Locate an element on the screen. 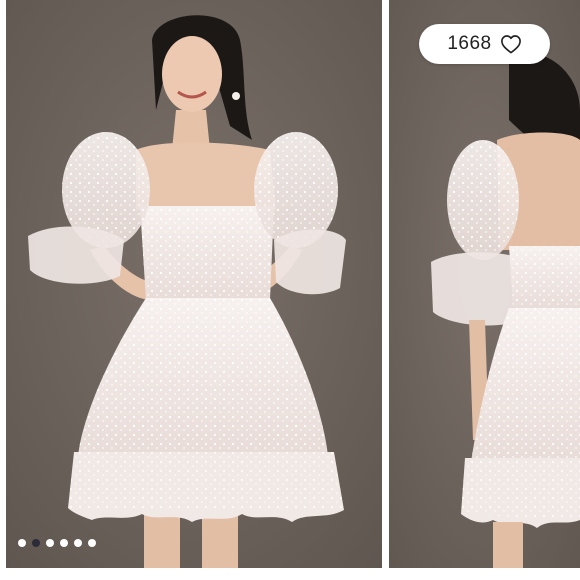  like-count: 1668 is located at coordinates (469, 43).